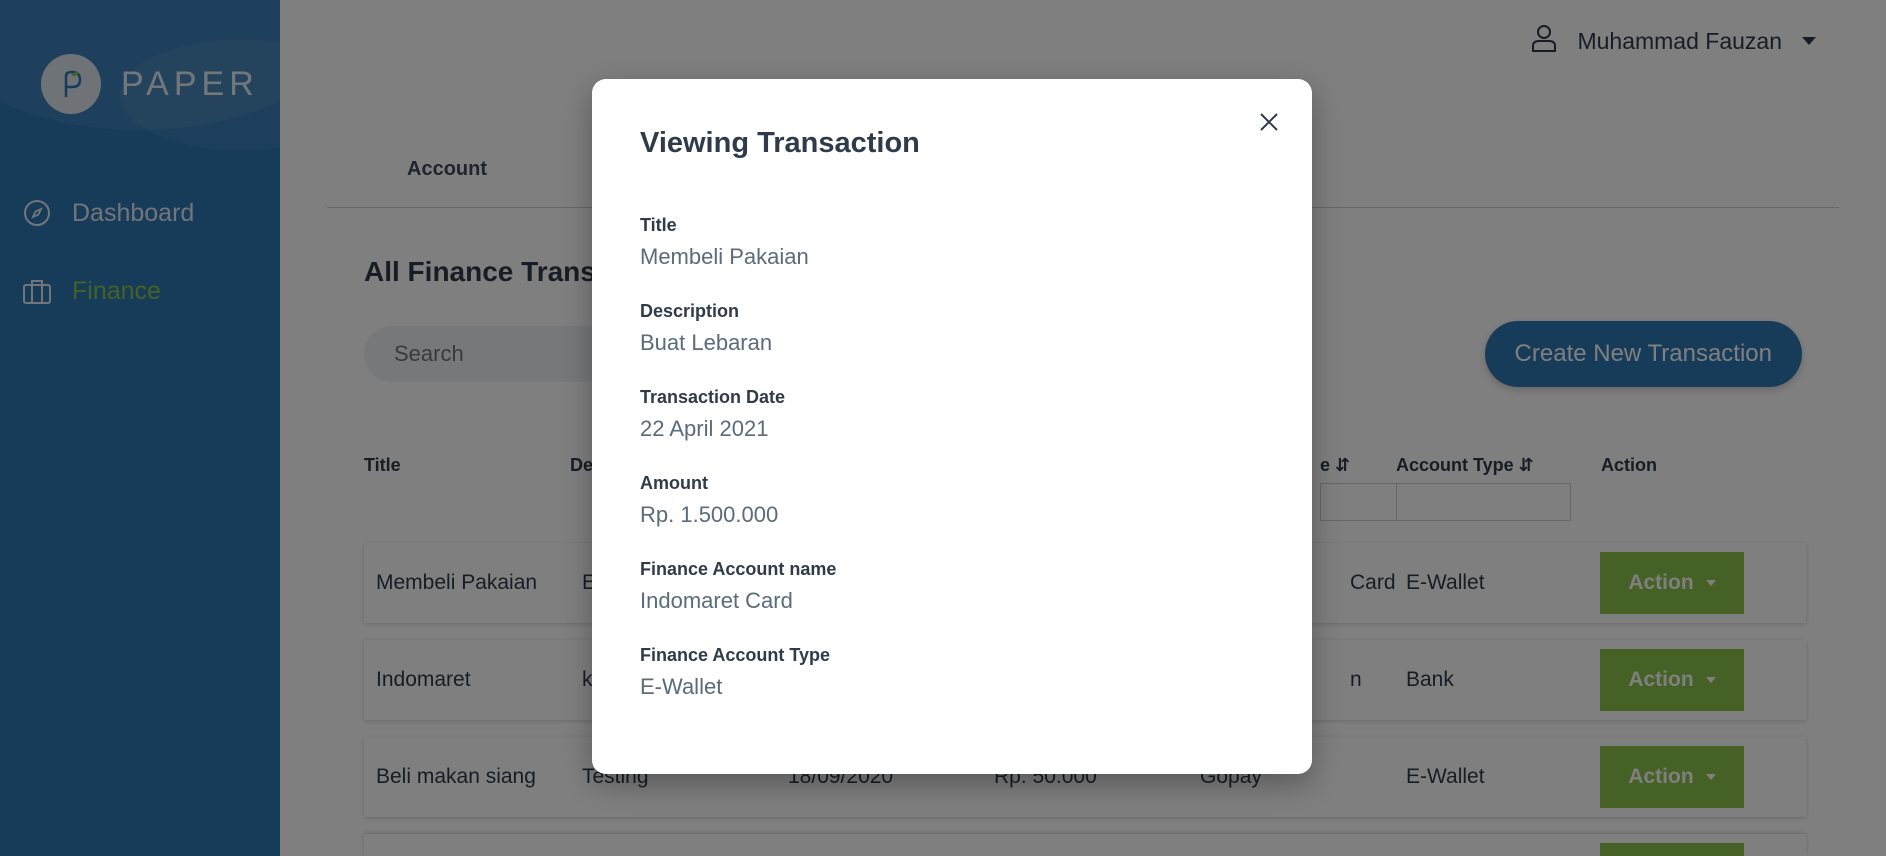  What do you see at coordinates (724, 256) in the screenshot?
I see `field-value: Membeli Pakaian` at bounding box center [724, 256].